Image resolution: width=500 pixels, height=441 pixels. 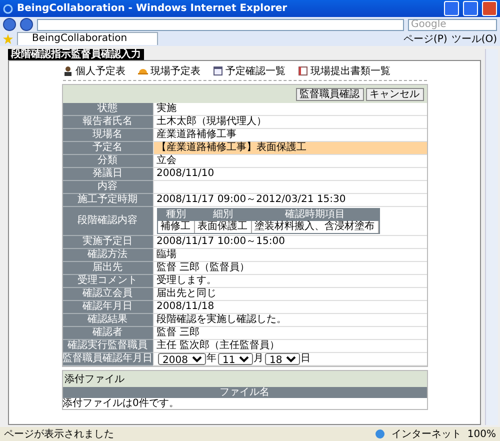 What do you see at coordinates (107, 187) in the screenshot?
I see `field-label: 内容` at bounding box center [107, 187].